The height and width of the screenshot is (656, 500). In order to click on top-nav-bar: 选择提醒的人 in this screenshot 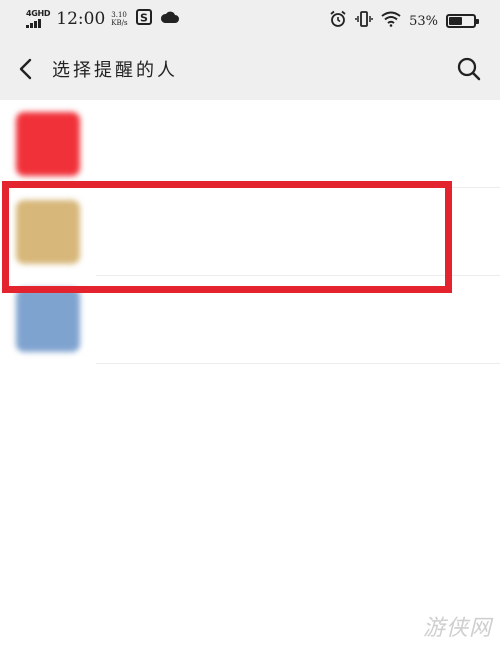, I will do `click(250, 70)`.